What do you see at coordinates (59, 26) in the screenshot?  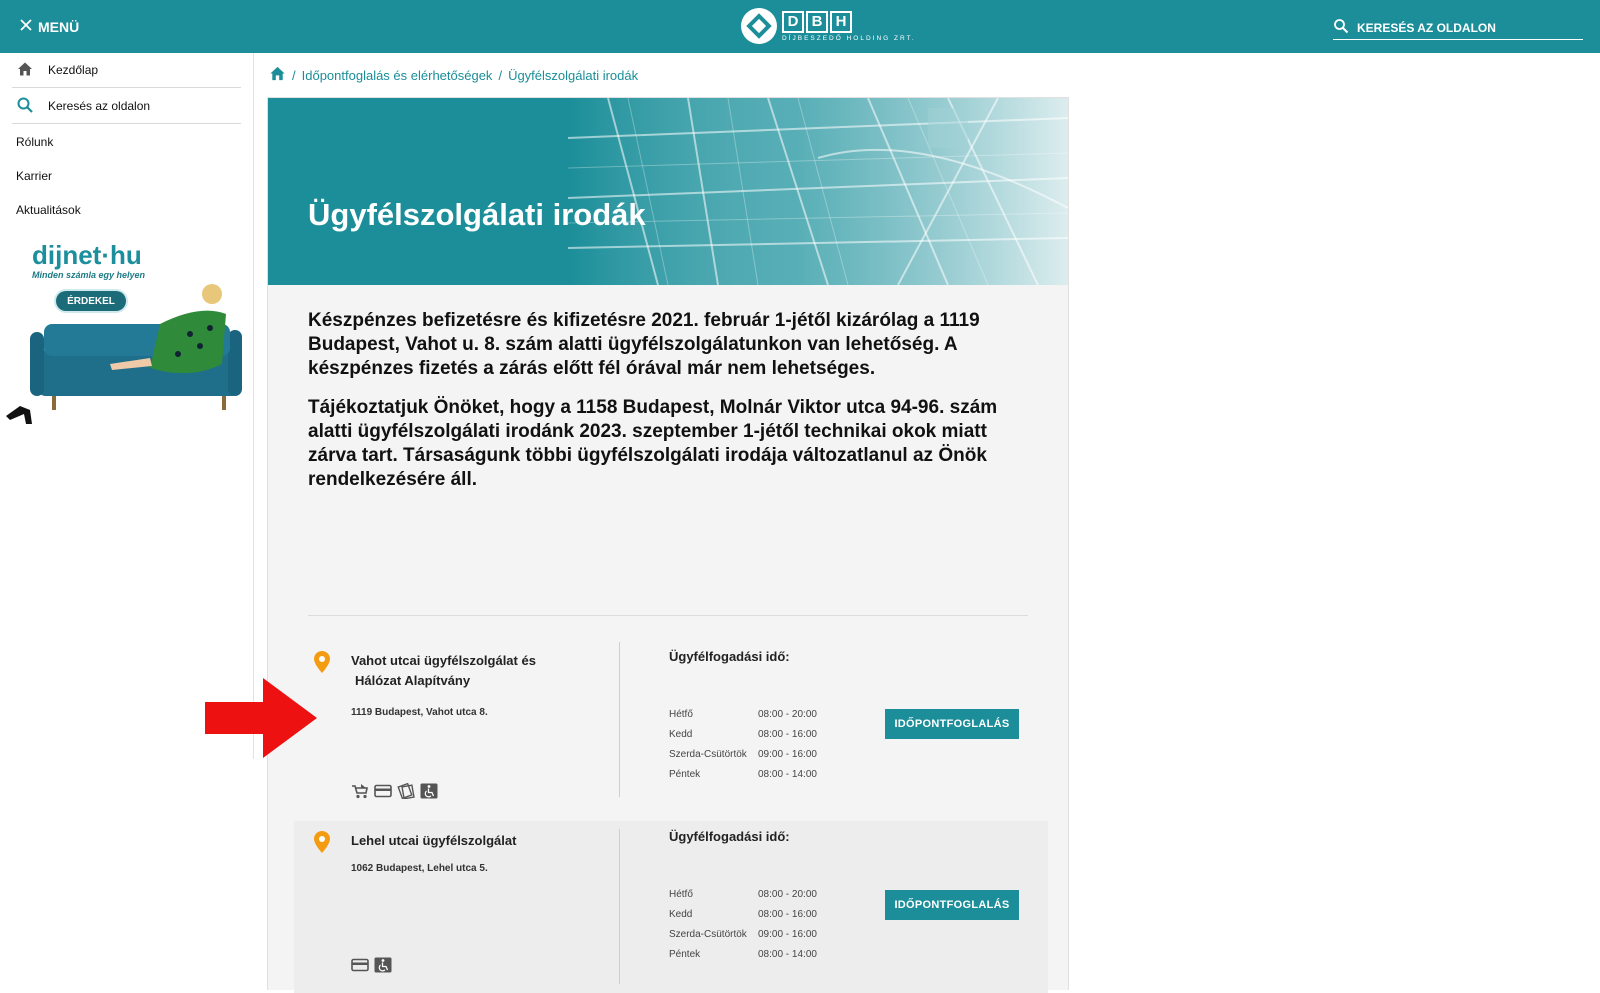 I see `menu-label: MENÜ` at bounding box center [59, 26].